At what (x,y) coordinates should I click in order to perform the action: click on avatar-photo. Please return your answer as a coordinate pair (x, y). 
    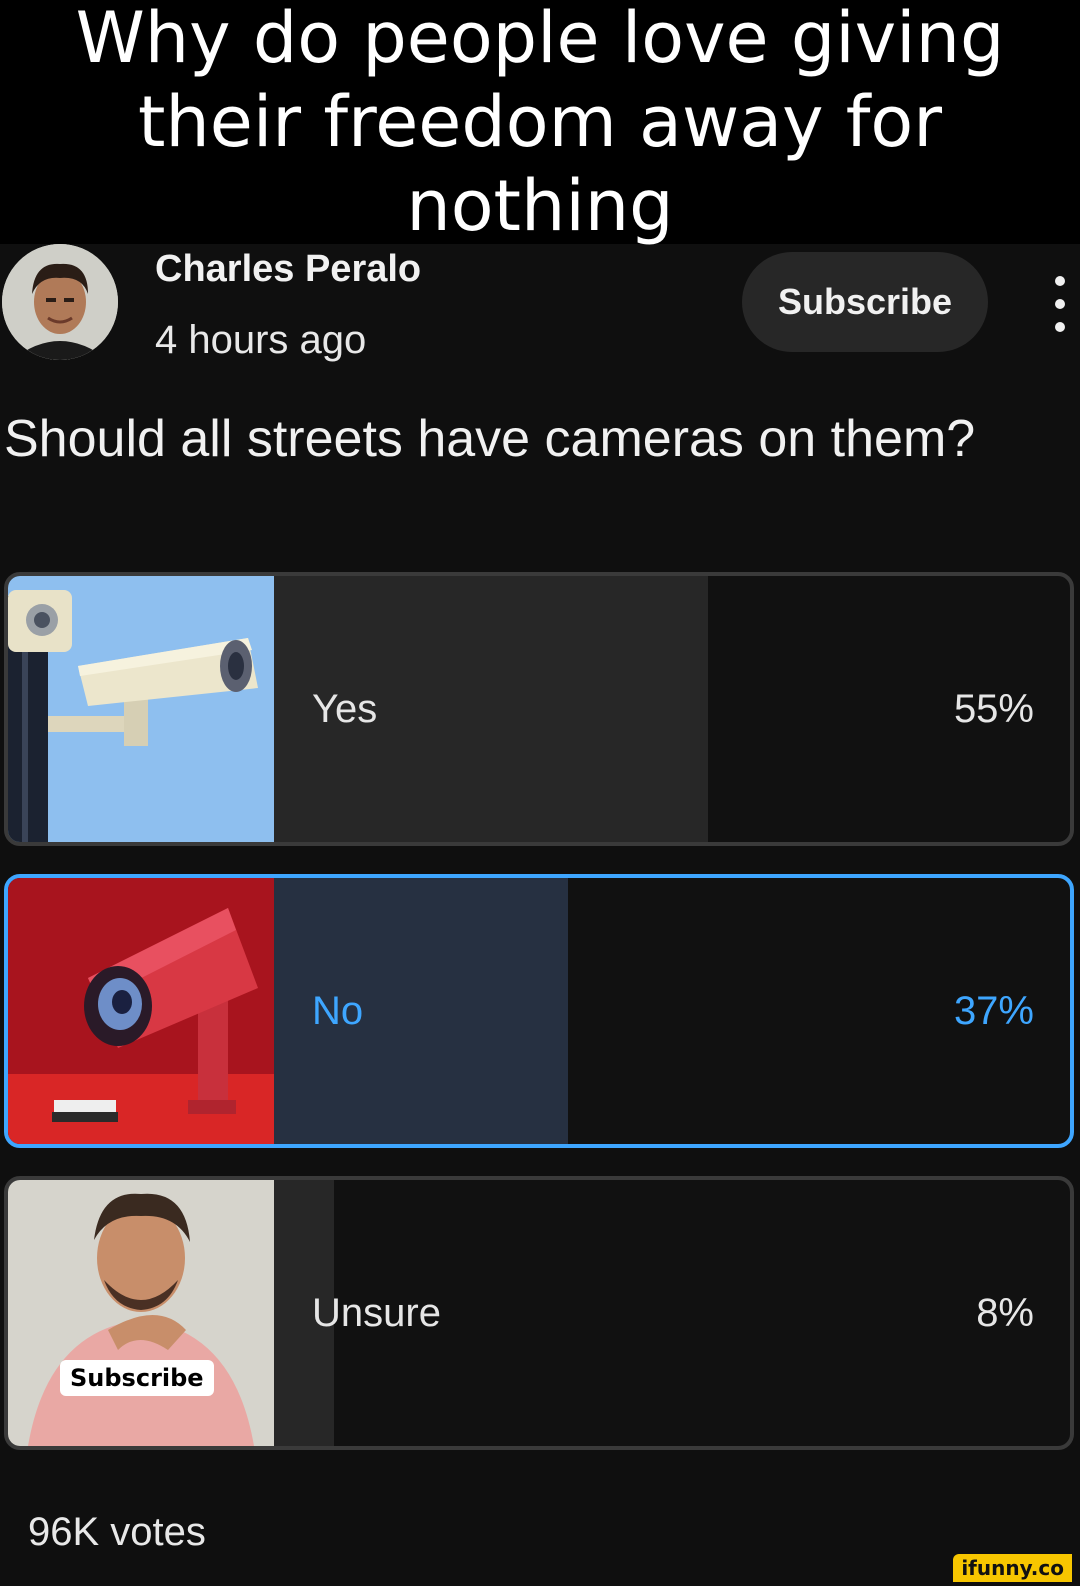
    Looking at the image, I should click on (60, 302).